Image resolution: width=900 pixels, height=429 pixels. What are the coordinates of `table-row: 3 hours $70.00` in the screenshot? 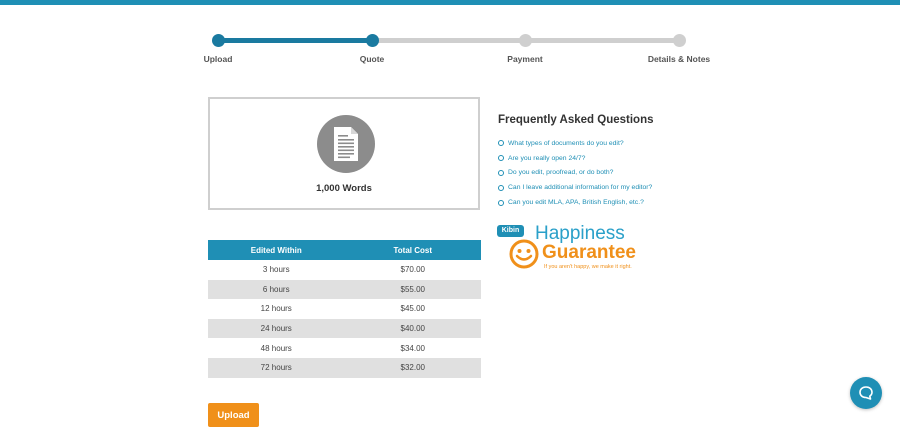 It's located at (344, 270).